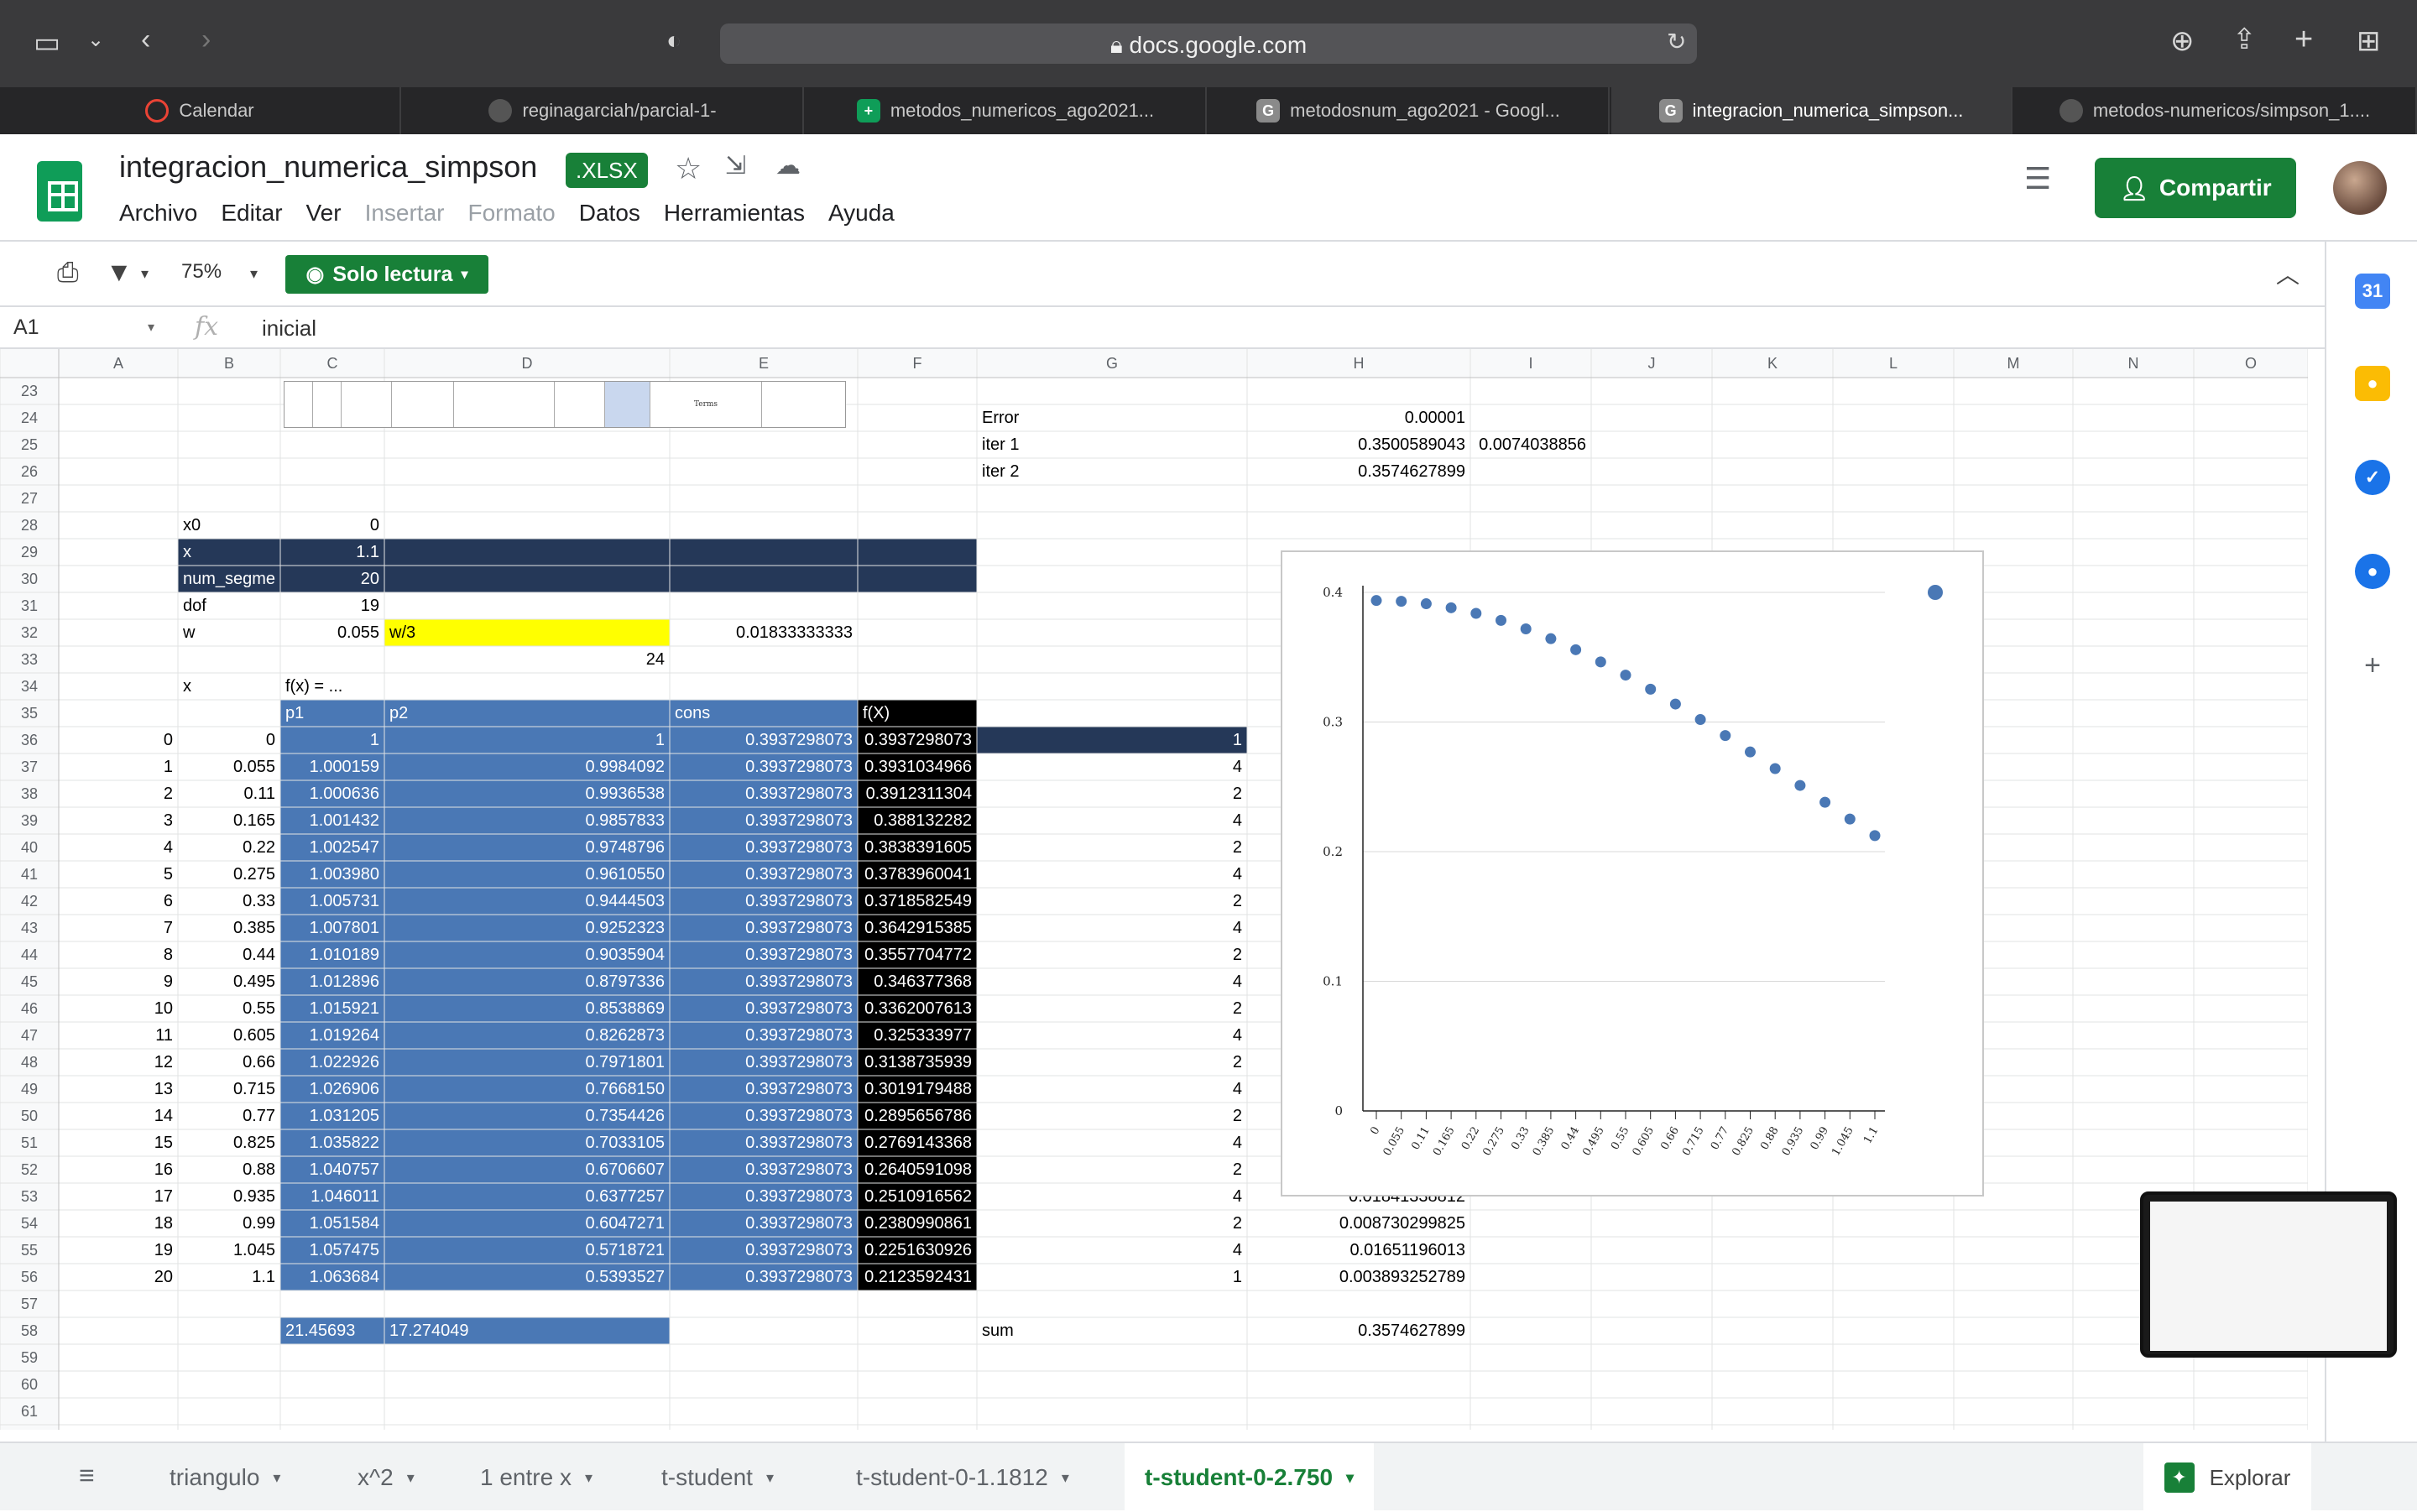  What do you see at coordinates (29, 982) in the screenshot?
I see `row-header: 45` at bounding box center [29, 982].